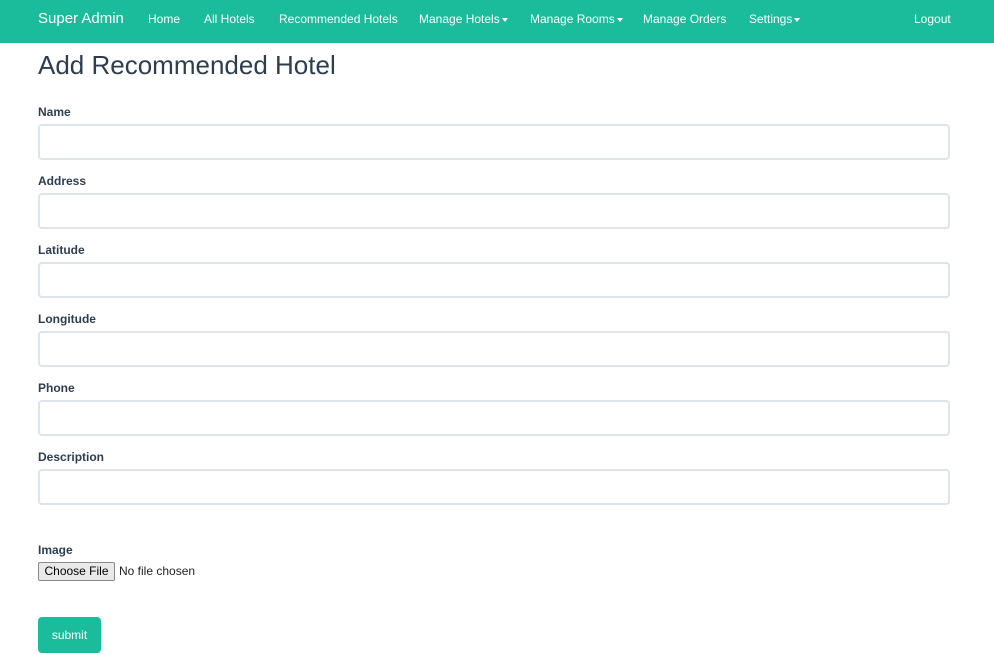  I want to click on address-label: Address, so click(62, 181).